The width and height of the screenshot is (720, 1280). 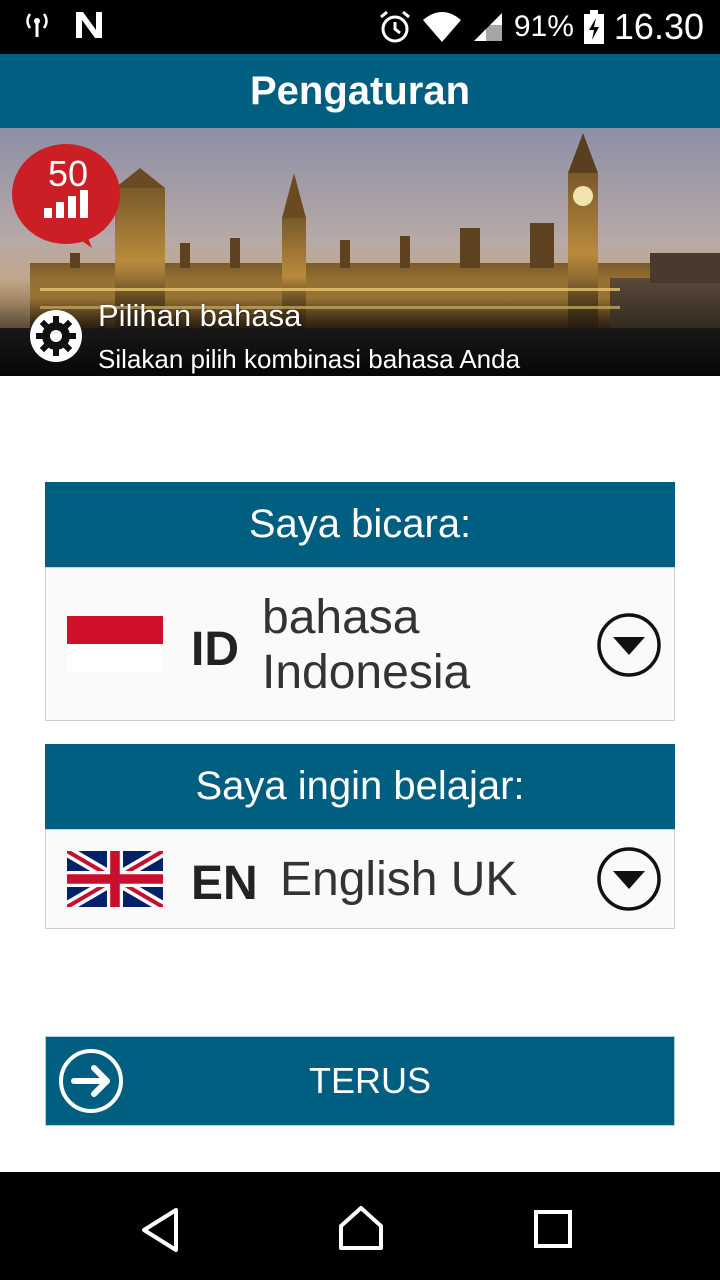 What do you see at coordinates (360, 786) in the screenshot?
I see `learn-section-header: Saya ingin belajar:` at bounding box center [360, 786].